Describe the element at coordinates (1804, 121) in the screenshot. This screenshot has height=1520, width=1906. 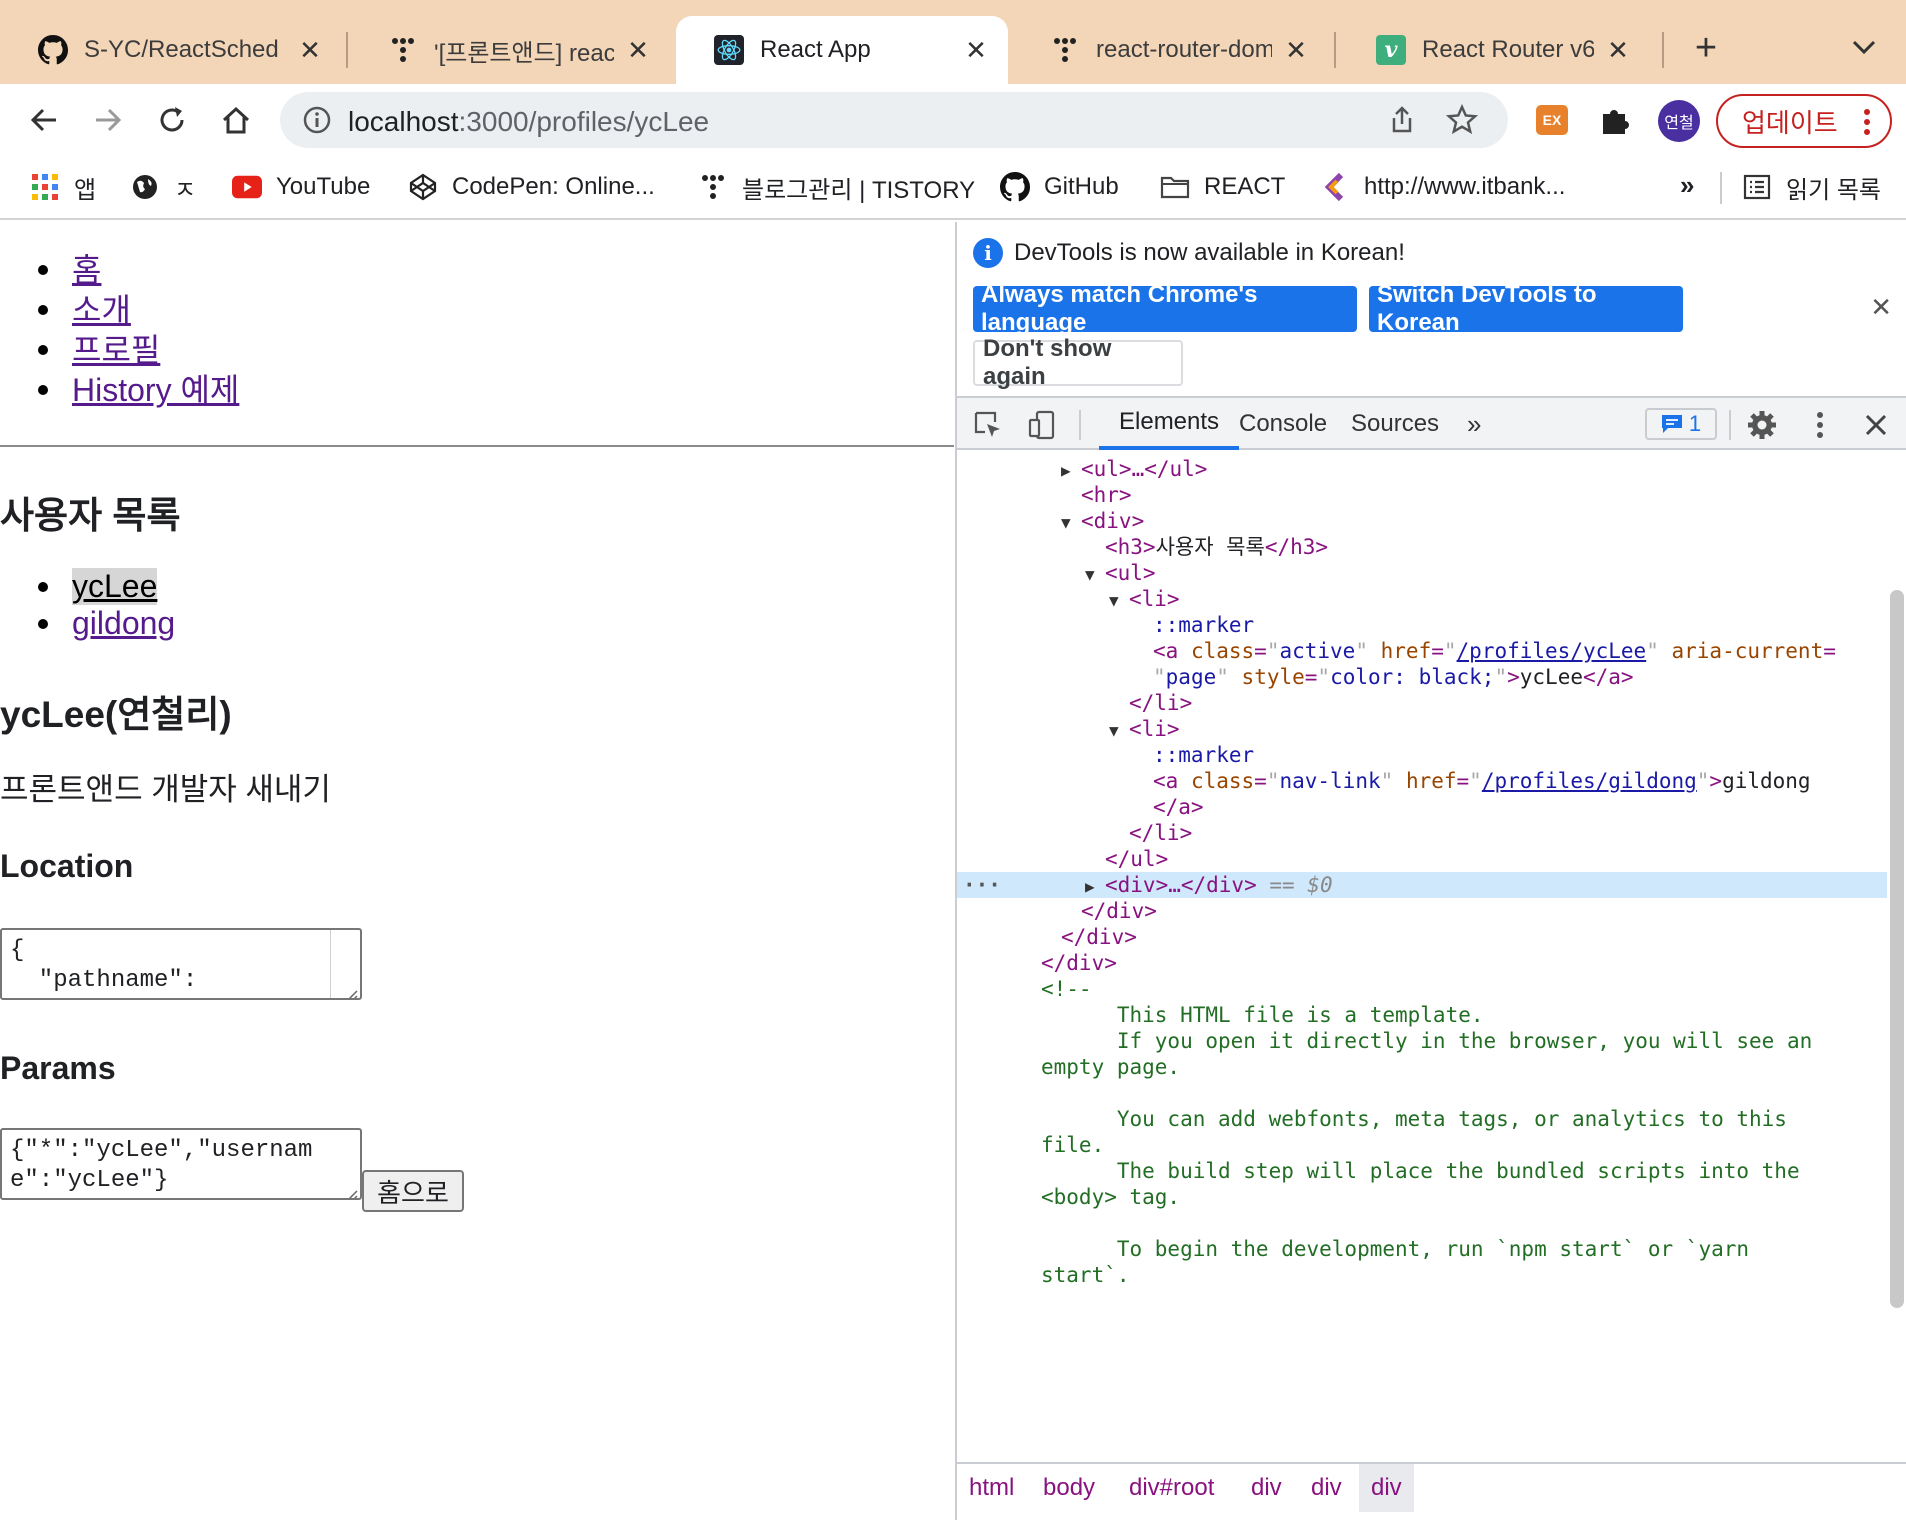
I see `update-button: 업데이트` at that location.